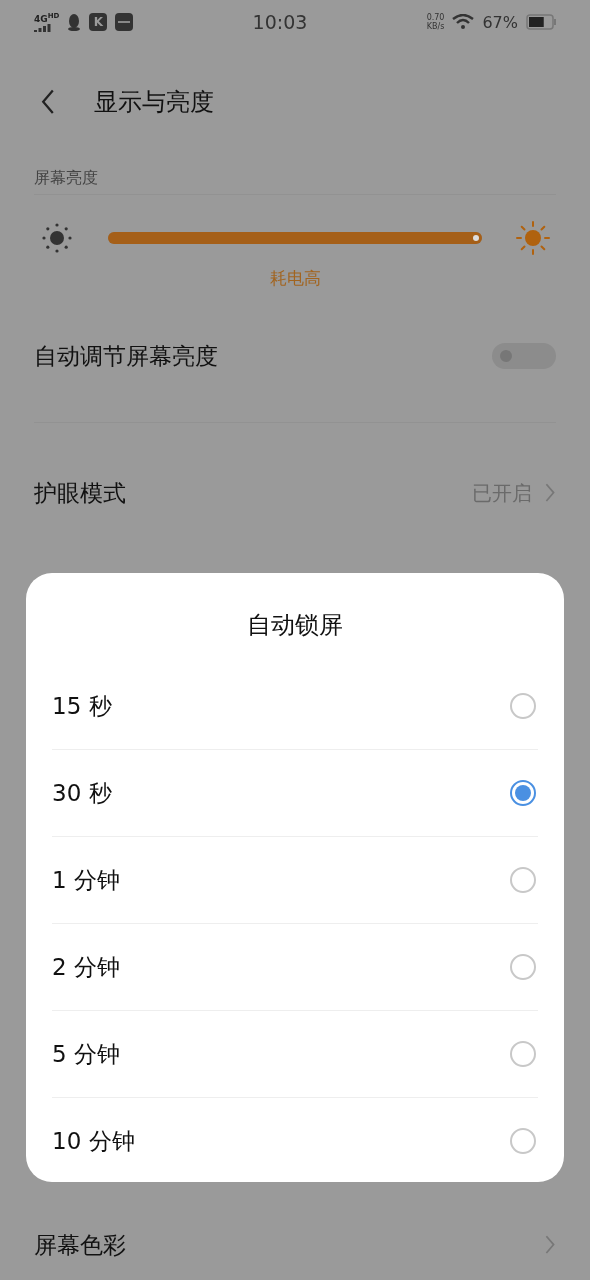 This screenshot has height=1280, width=590. I want to click on setting-label: 自动调节屏幕亮度, so click(126, 356).